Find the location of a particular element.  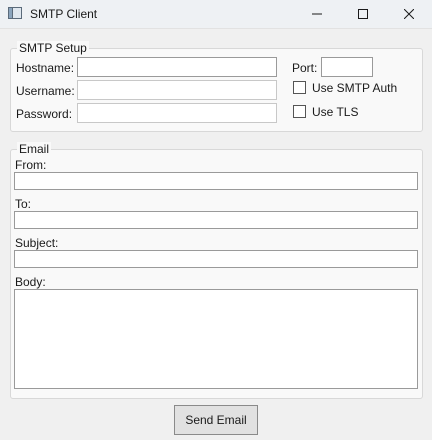

minimize-icon is located at coordinates (317, 14).